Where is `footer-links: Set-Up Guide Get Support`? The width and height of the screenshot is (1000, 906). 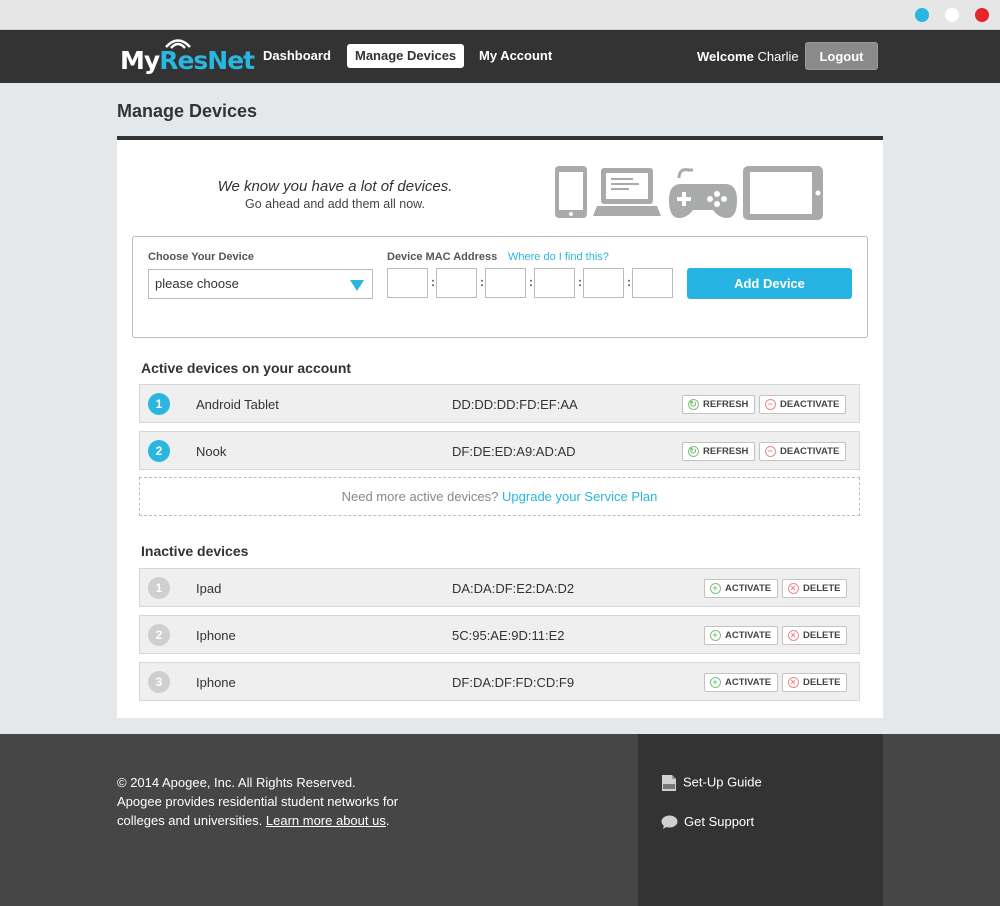 footer-links: Set-Up Guide Get Support is located at coordinates (760, 820).